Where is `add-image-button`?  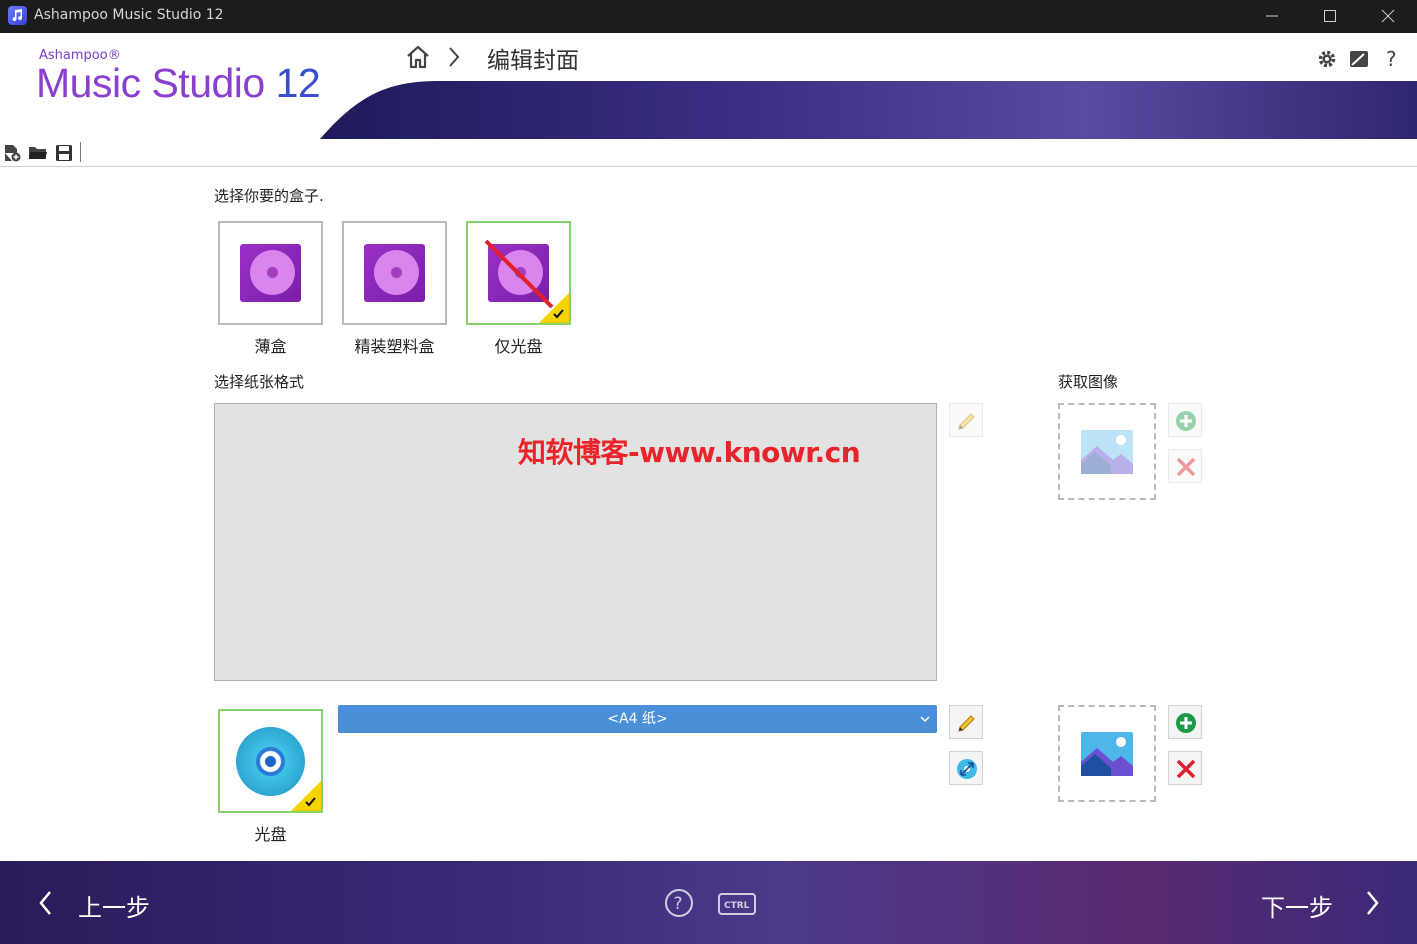
add-image-button is located at coordinates (1185, 420).